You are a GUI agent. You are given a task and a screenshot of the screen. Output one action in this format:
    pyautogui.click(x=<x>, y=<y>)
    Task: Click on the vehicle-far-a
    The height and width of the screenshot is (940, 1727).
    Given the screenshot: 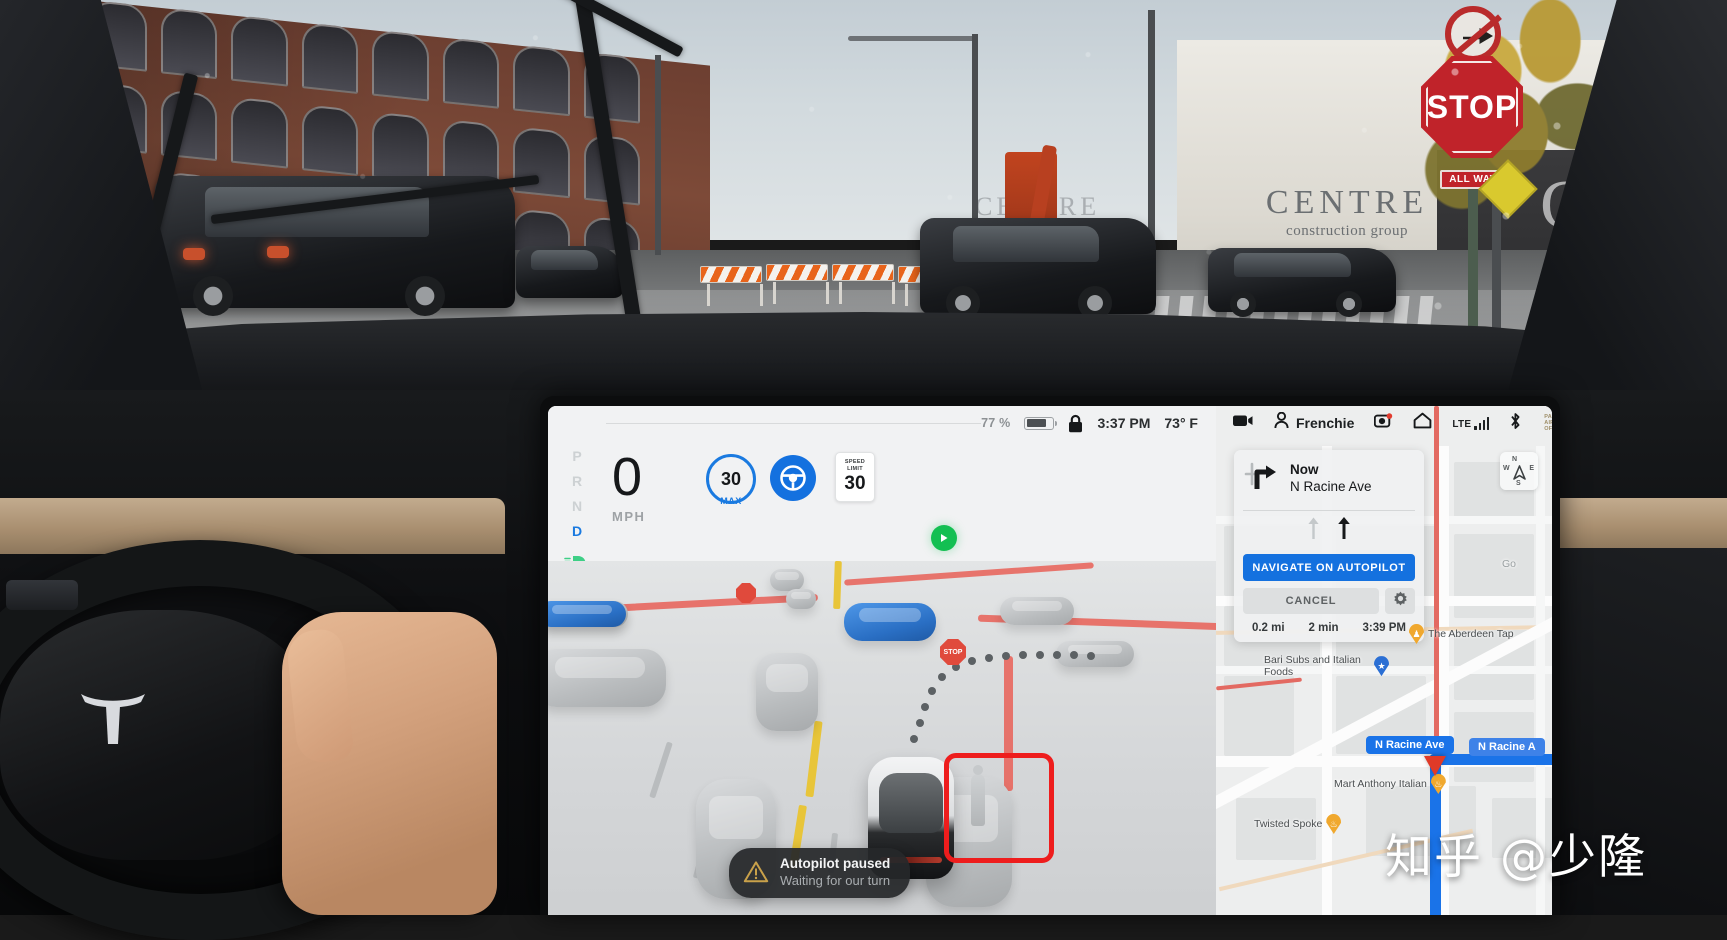 What is the action you would take?
    pyautogui.click(x=787, y=580)
    